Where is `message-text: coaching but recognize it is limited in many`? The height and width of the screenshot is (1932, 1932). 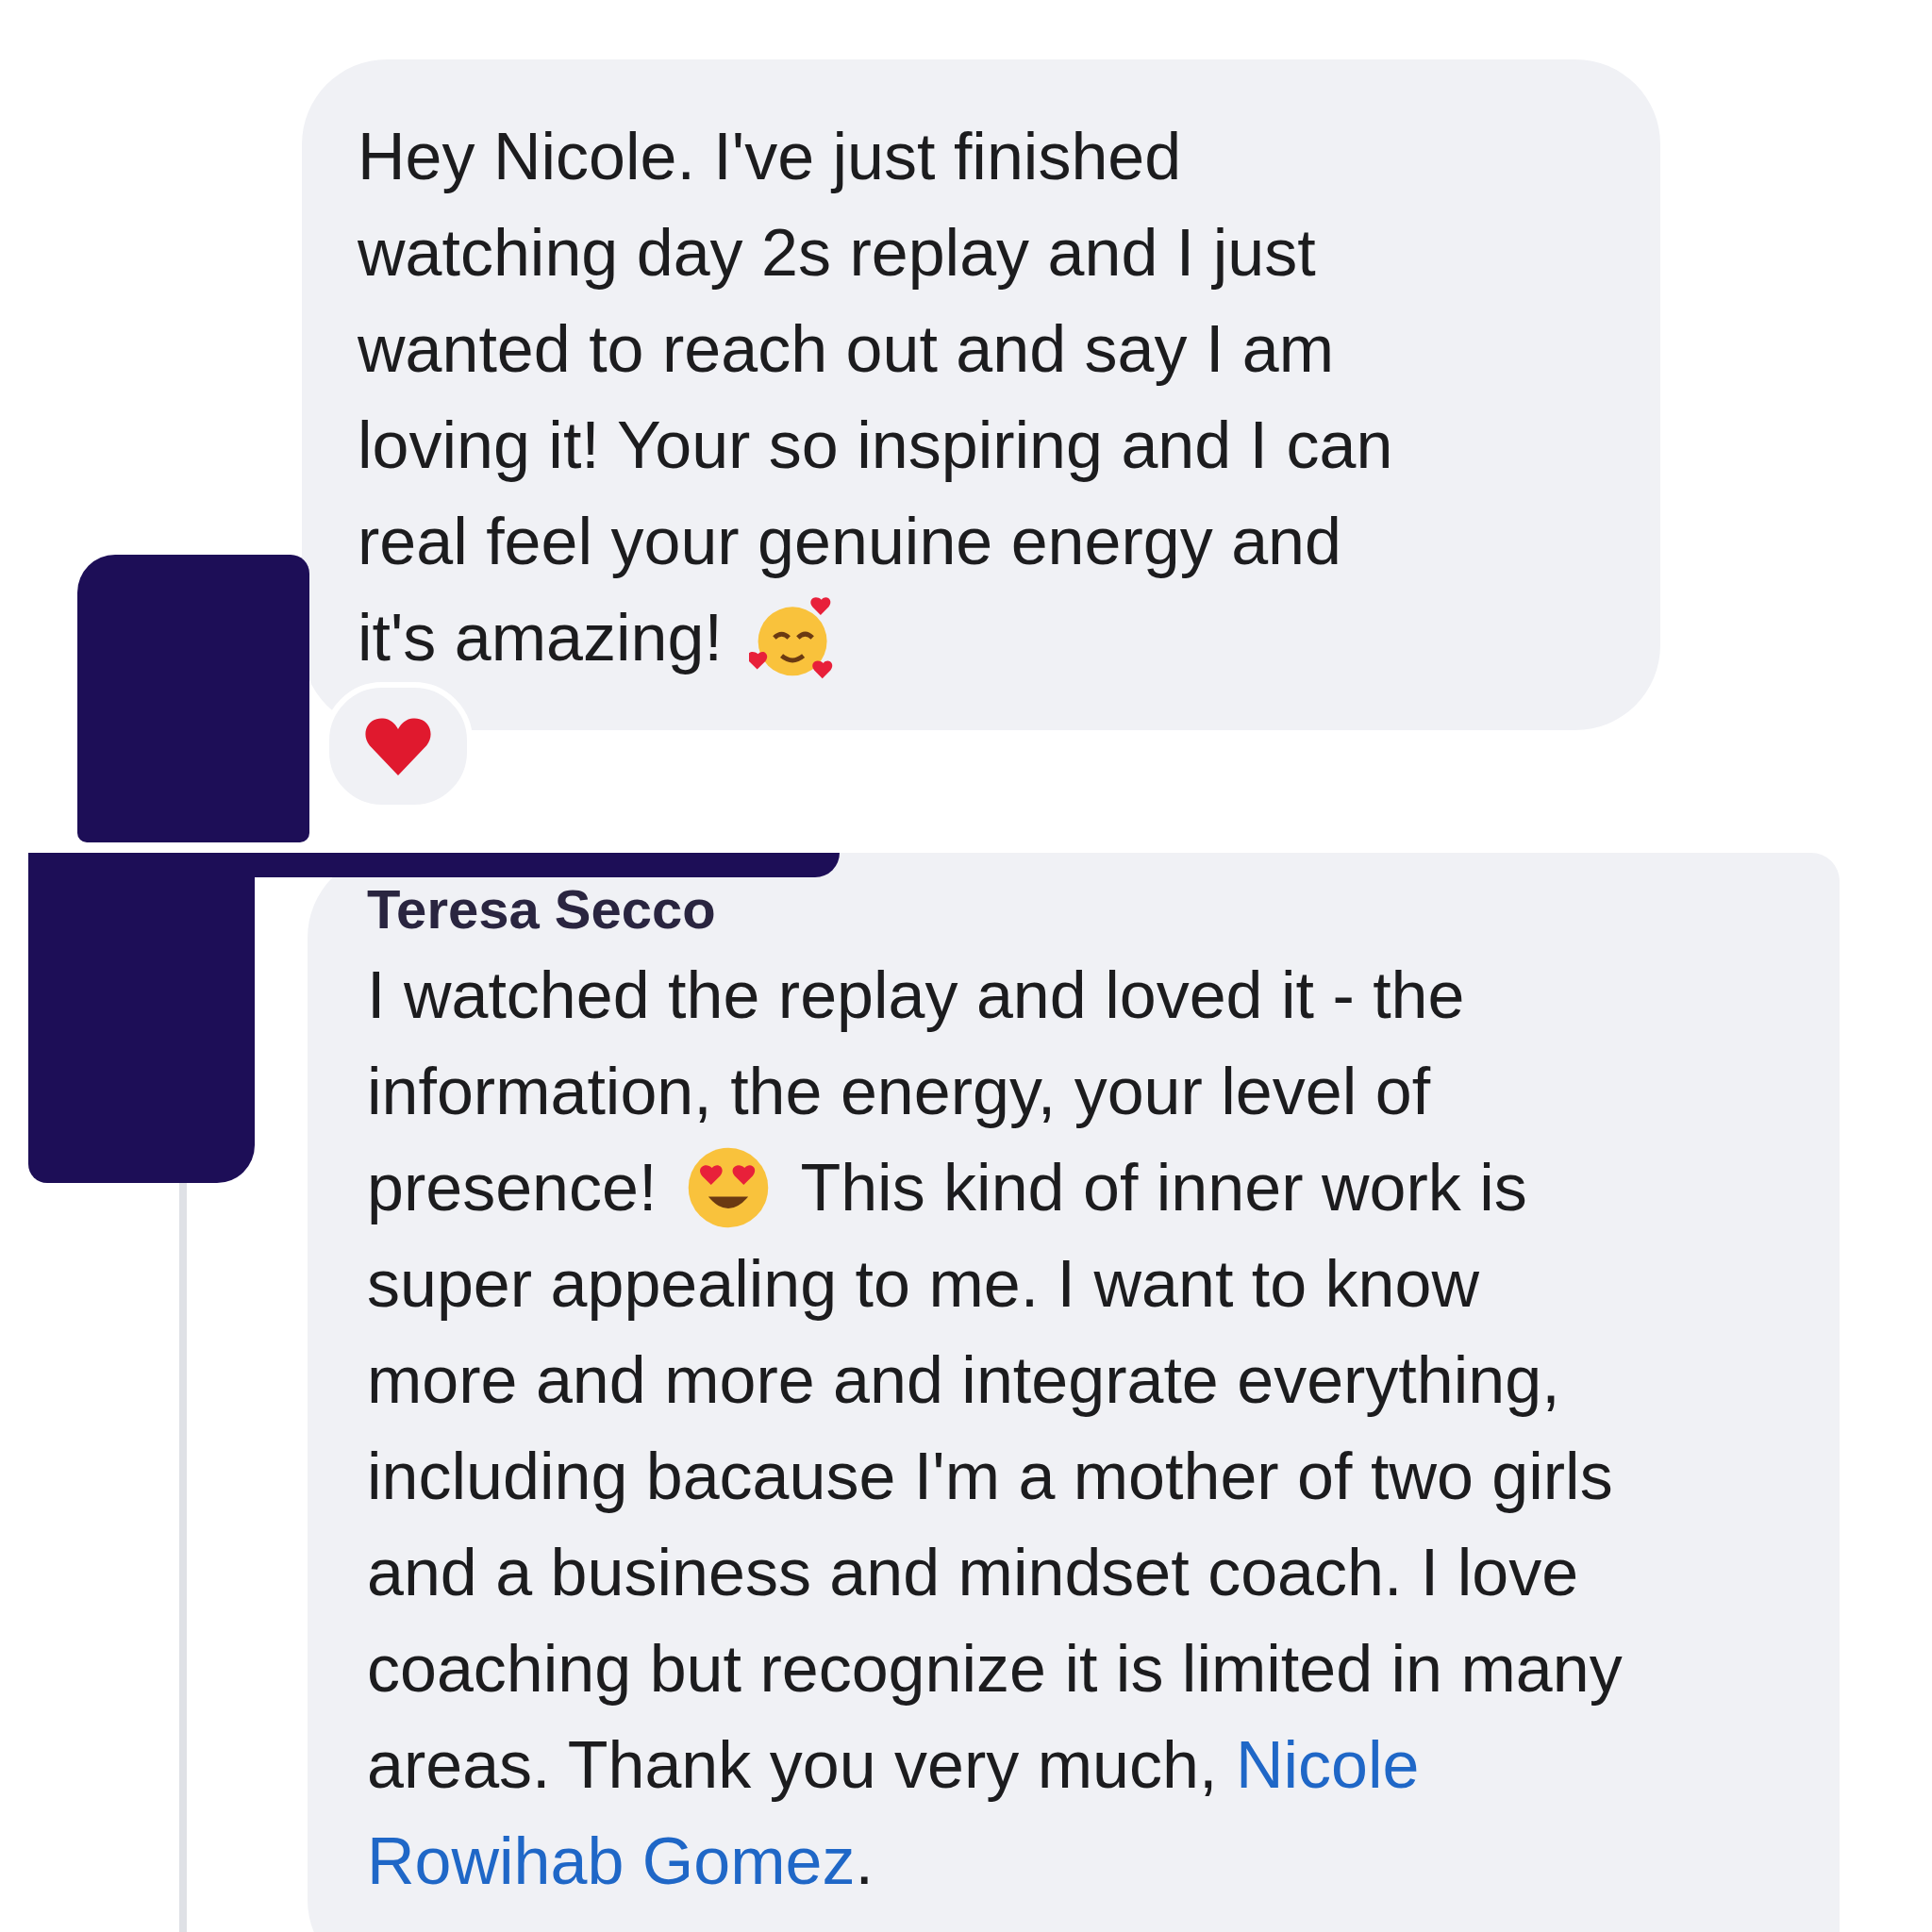 message-text: coaching but recognize it is limited in many is located at coordinates (995, 1669).